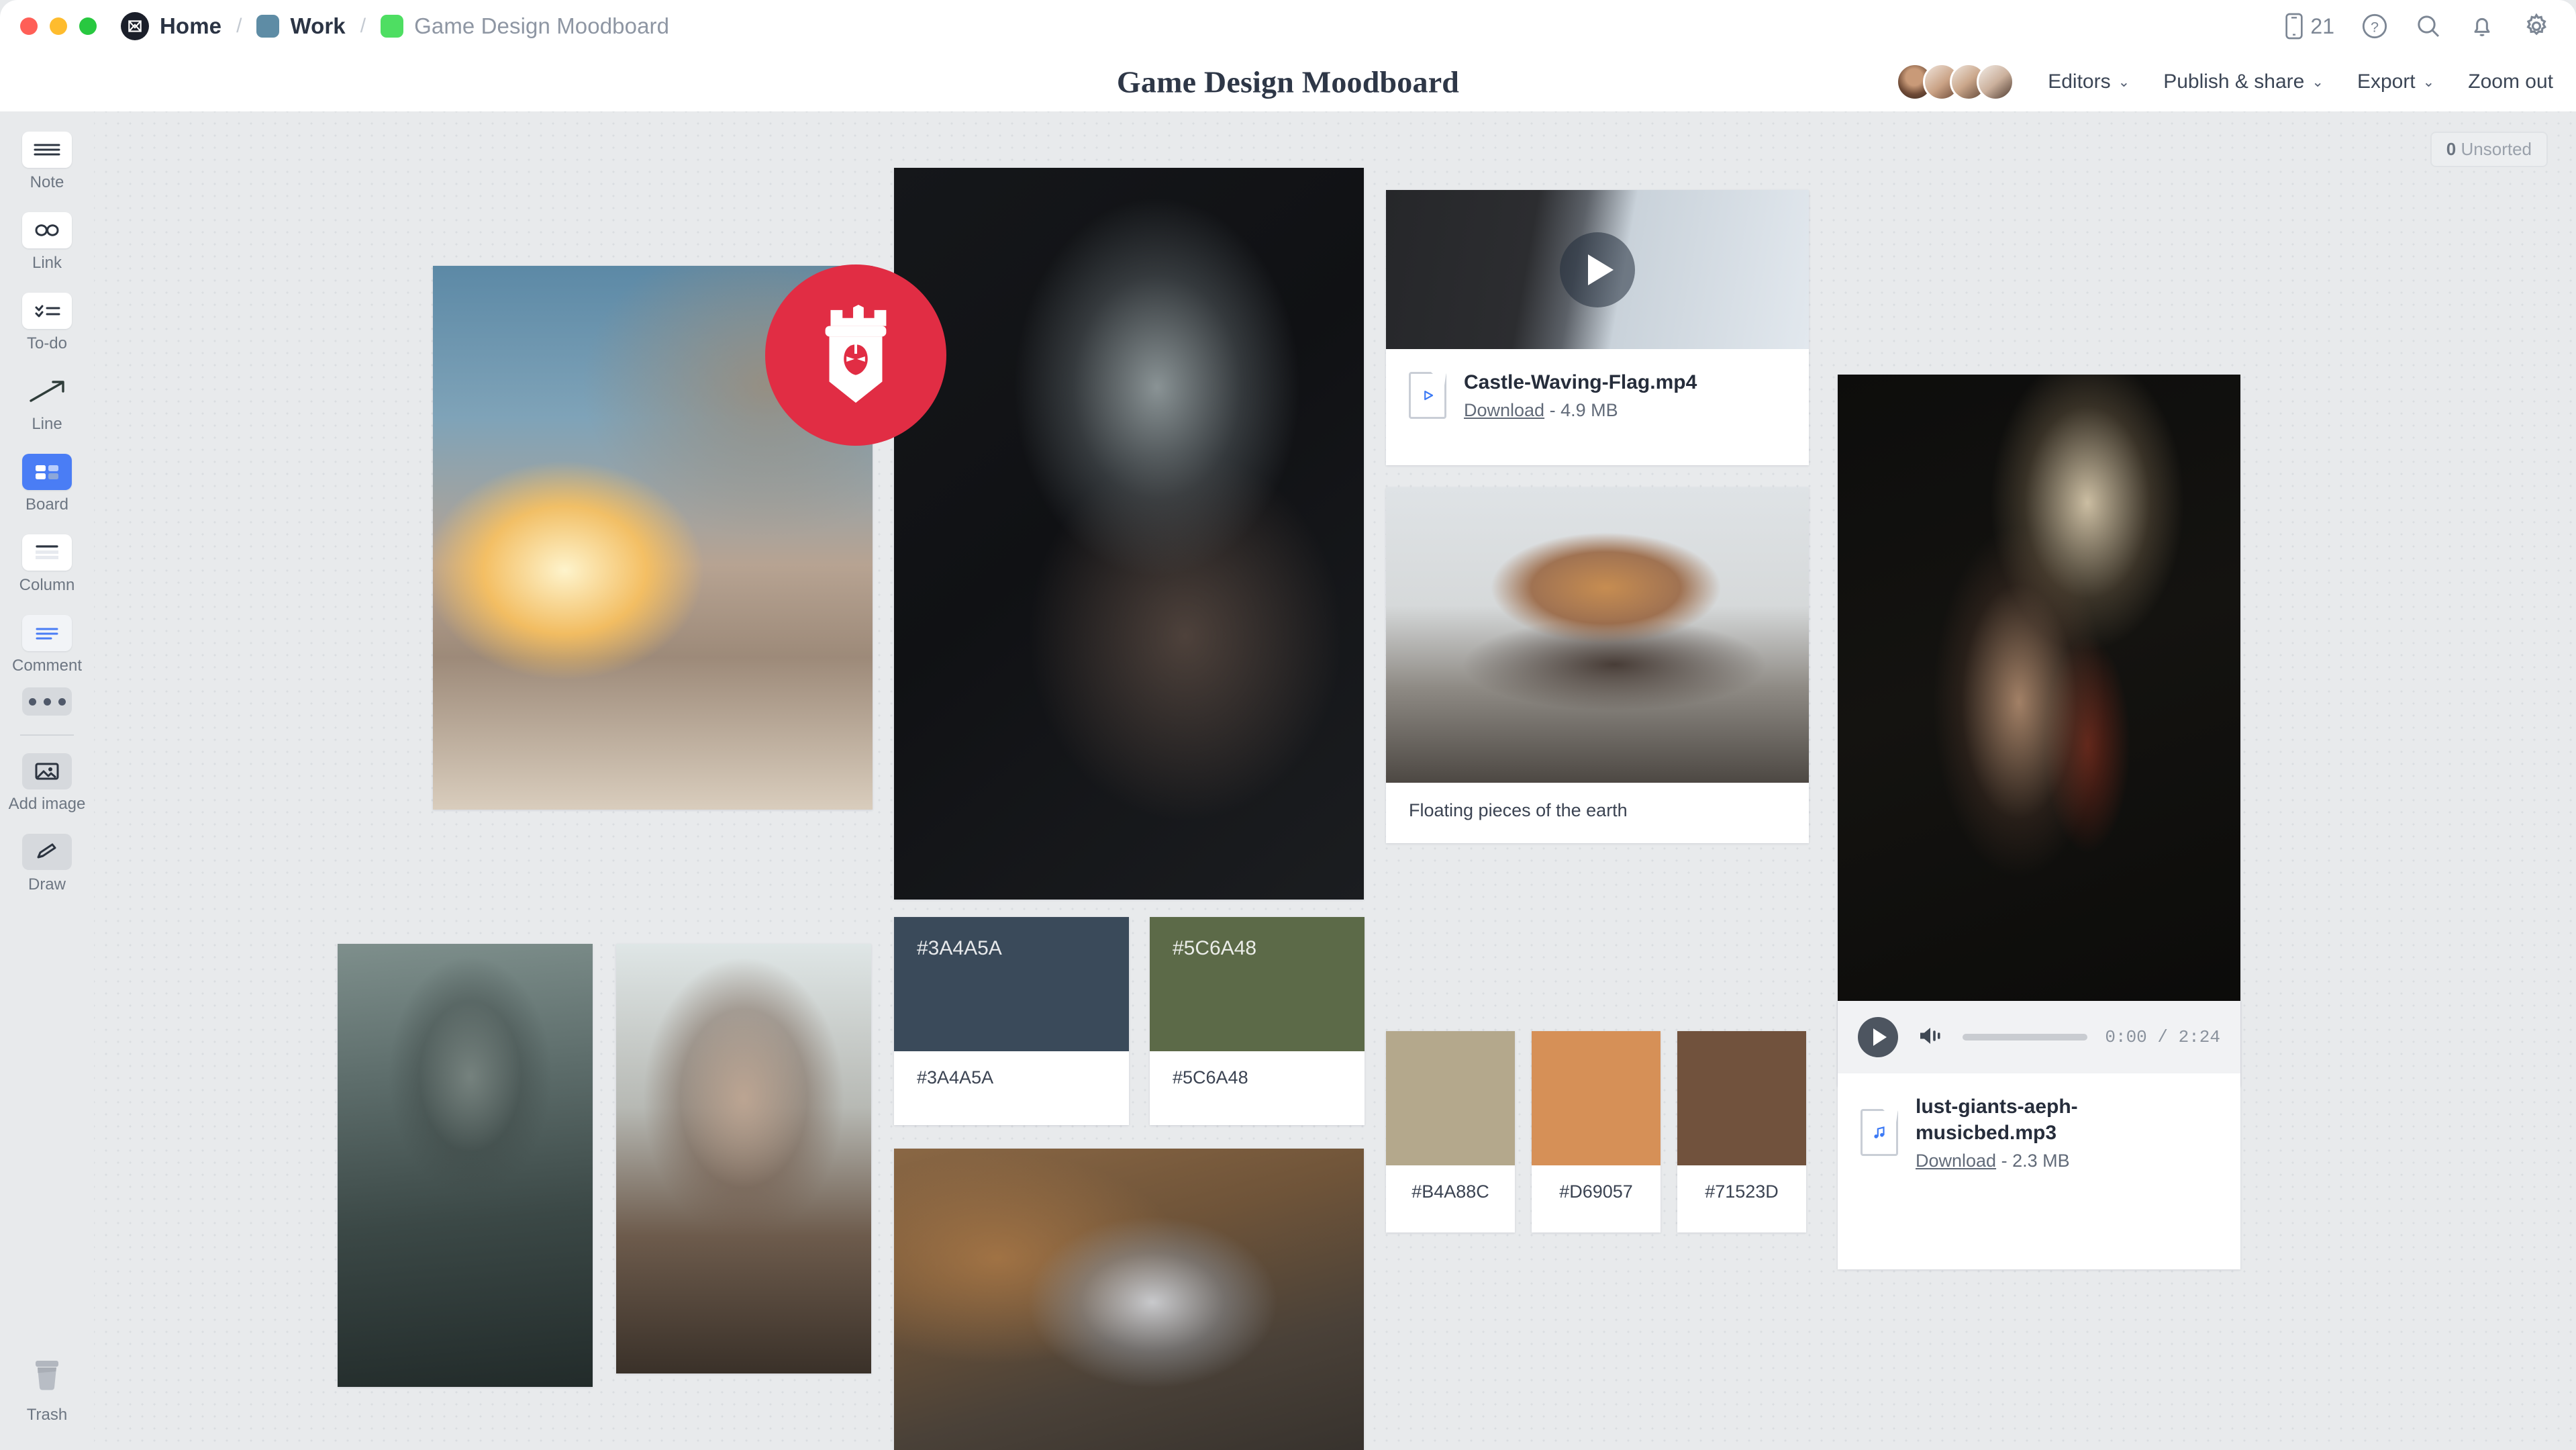 Image resolution: width=2576 pixels, height=1450 pixels. I want to click on sidebar-item-draw: Draw, so click(47, 864).